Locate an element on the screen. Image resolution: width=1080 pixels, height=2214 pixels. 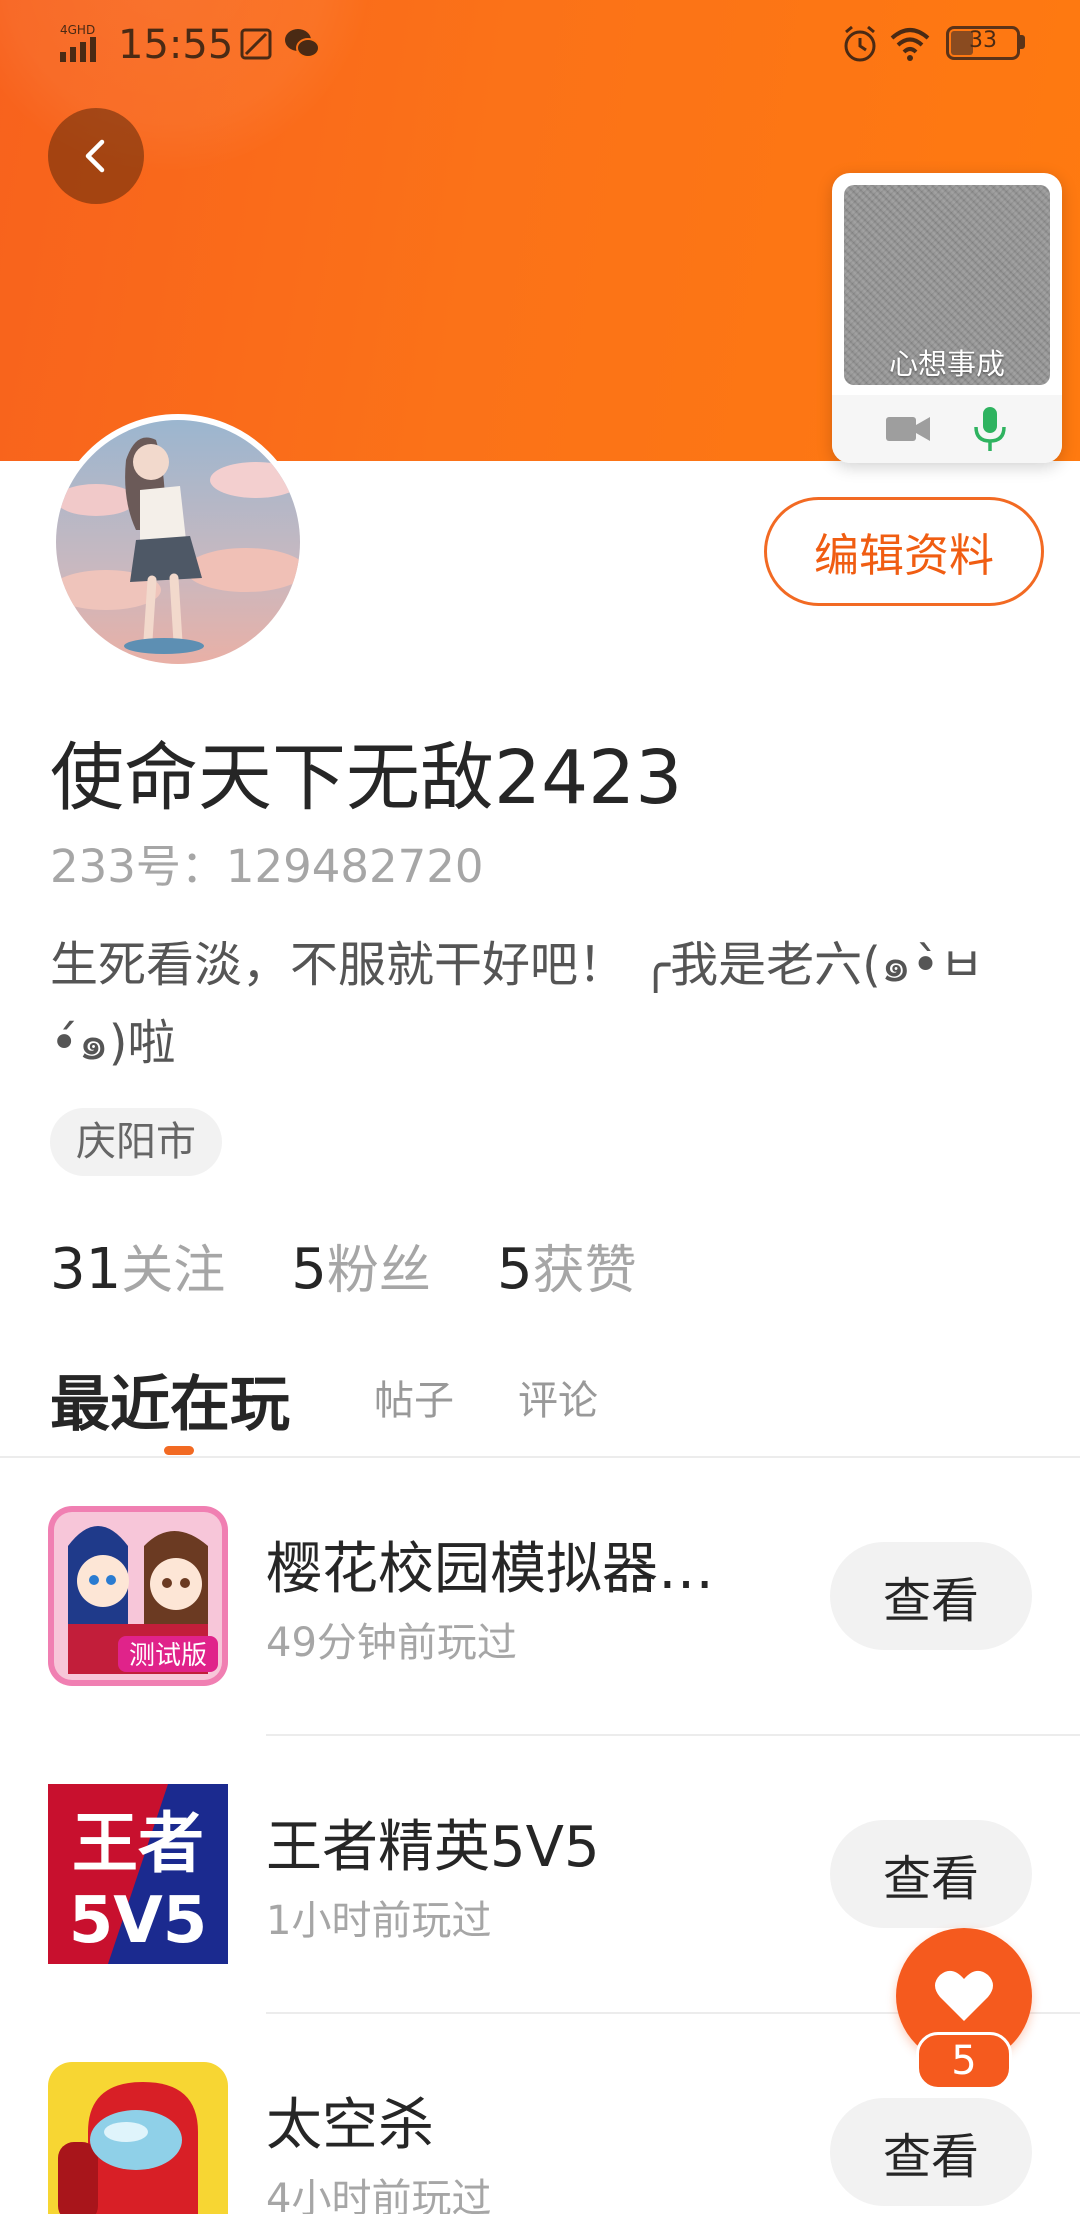
stat-followers-label: 粉丝 is located at coordinates (378, 1271).